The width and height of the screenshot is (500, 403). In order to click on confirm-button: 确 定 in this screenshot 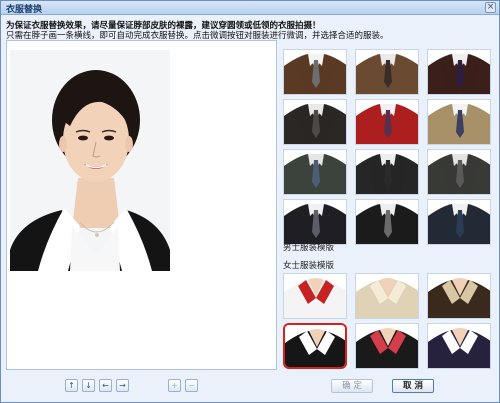, I will do `click(352, 386)`.